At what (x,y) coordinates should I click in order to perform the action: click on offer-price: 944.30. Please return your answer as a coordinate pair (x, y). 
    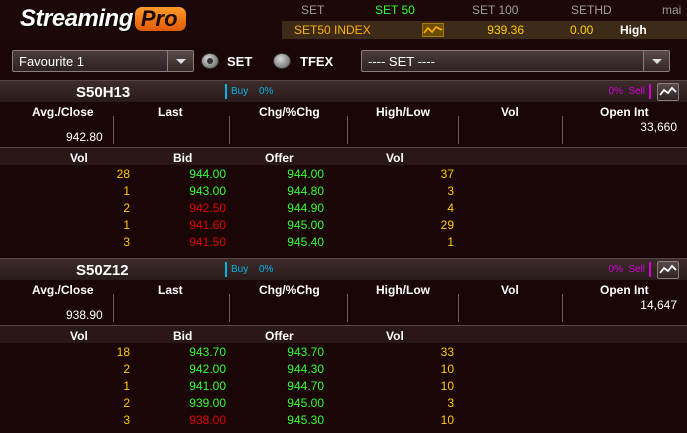
    Looking at the image, I should click on (291, 369).